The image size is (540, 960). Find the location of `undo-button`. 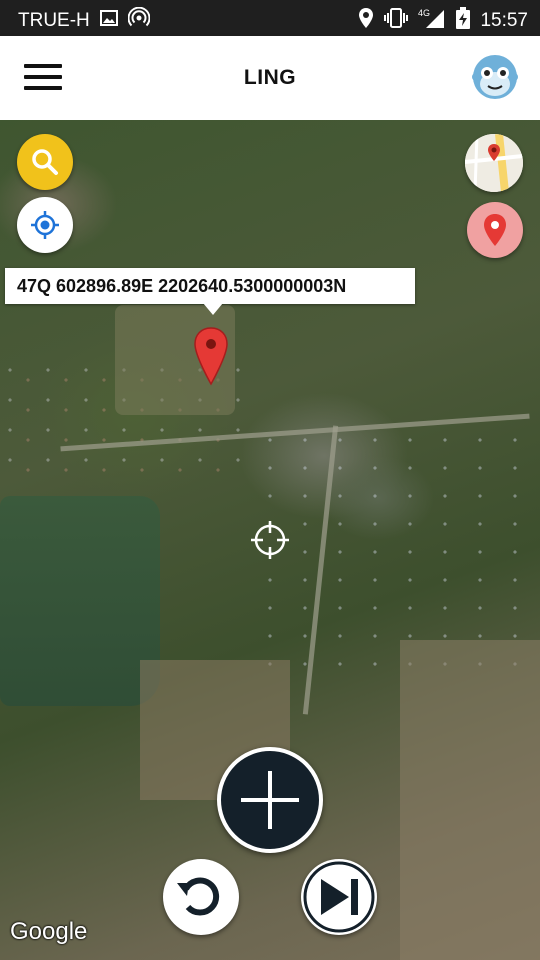

undo-button is located at coordinates (201, 897).